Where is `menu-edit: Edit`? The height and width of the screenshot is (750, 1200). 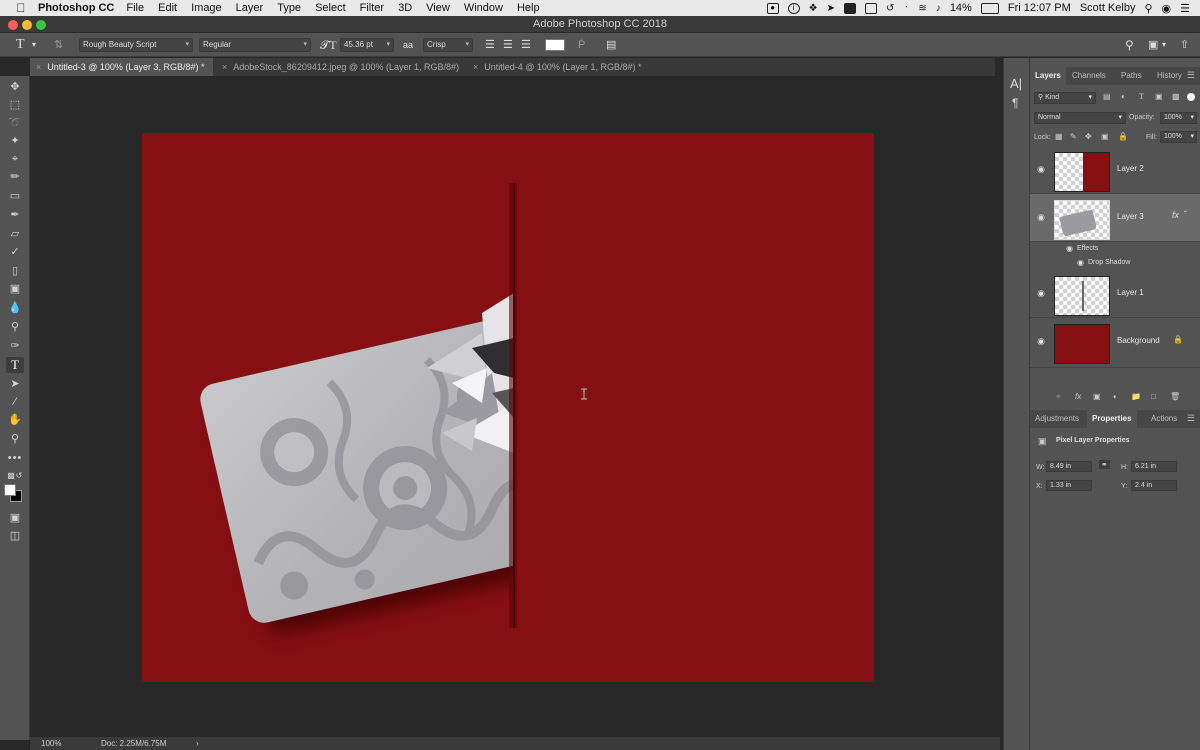
menu-edit: Edit is located at coordinates (167, 8).